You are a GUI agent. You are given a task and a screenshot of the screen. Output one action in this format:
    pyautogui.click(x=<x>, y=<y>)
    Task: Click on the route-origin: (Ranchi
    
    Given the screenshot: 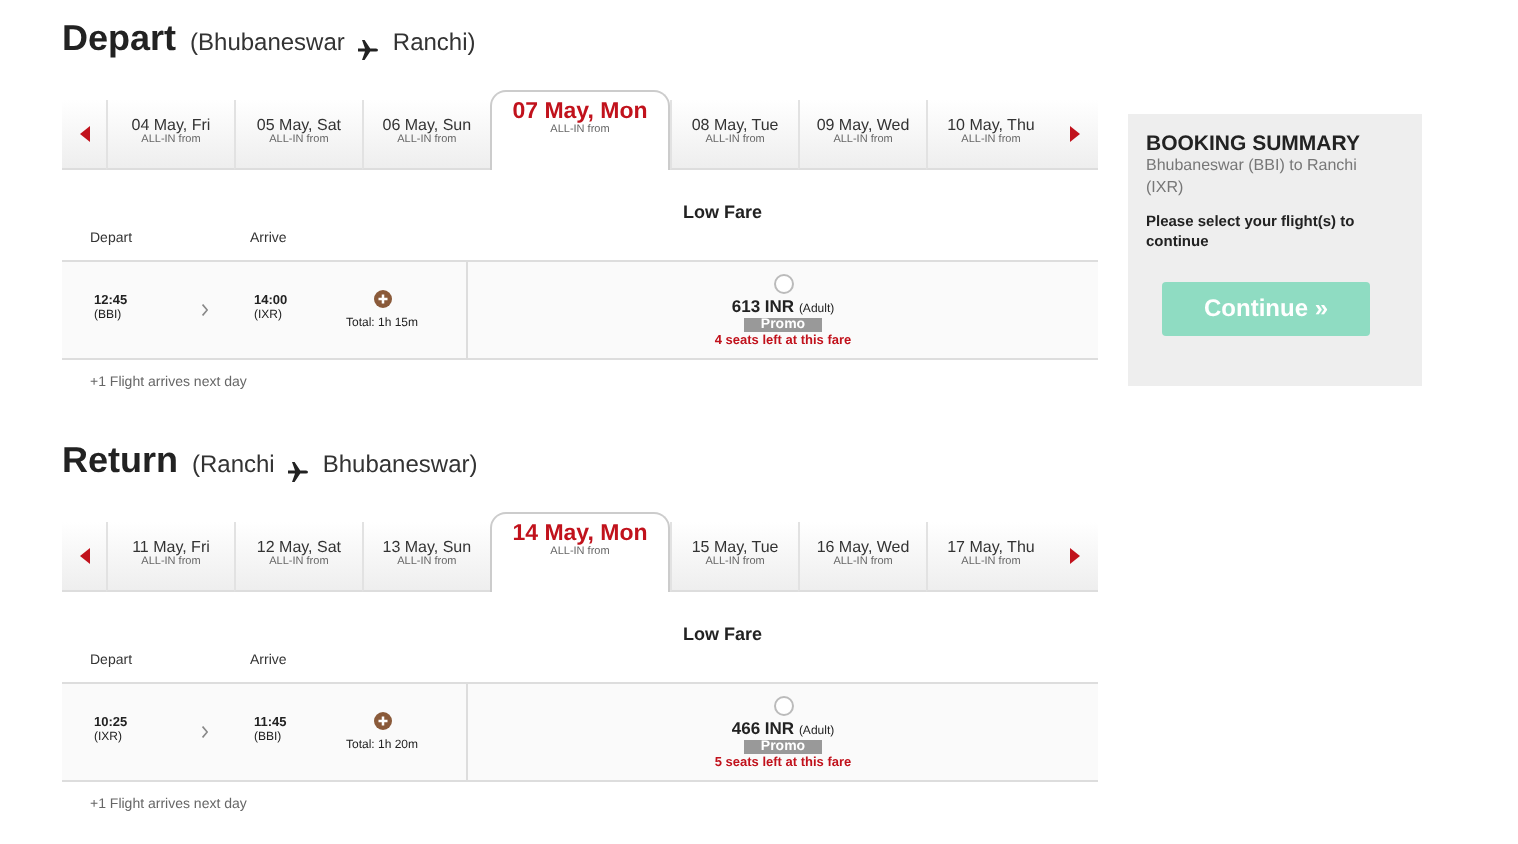 What is the action you would take?
    pyautogui.click(x=233, y=464)
    